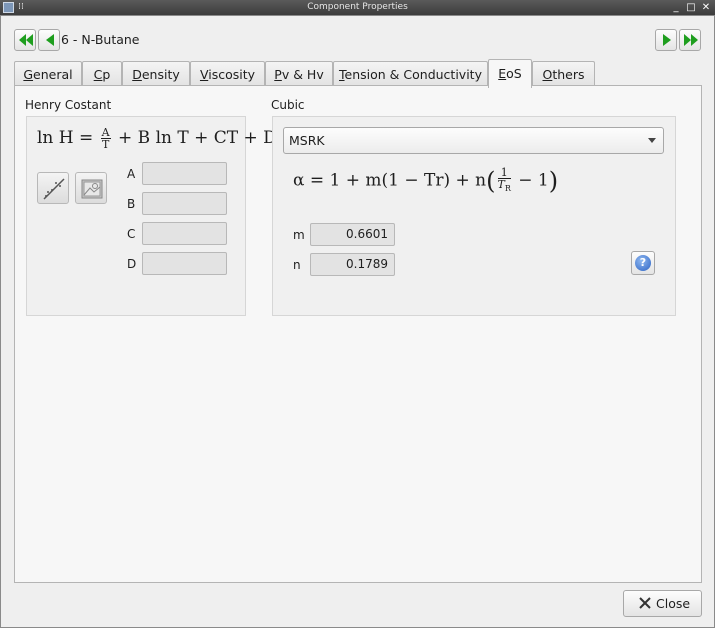 The image size is (715, 628). Describe the element at coordinates (533, 180) in the screenshot. I see `formula-tail: − 1` at that location.